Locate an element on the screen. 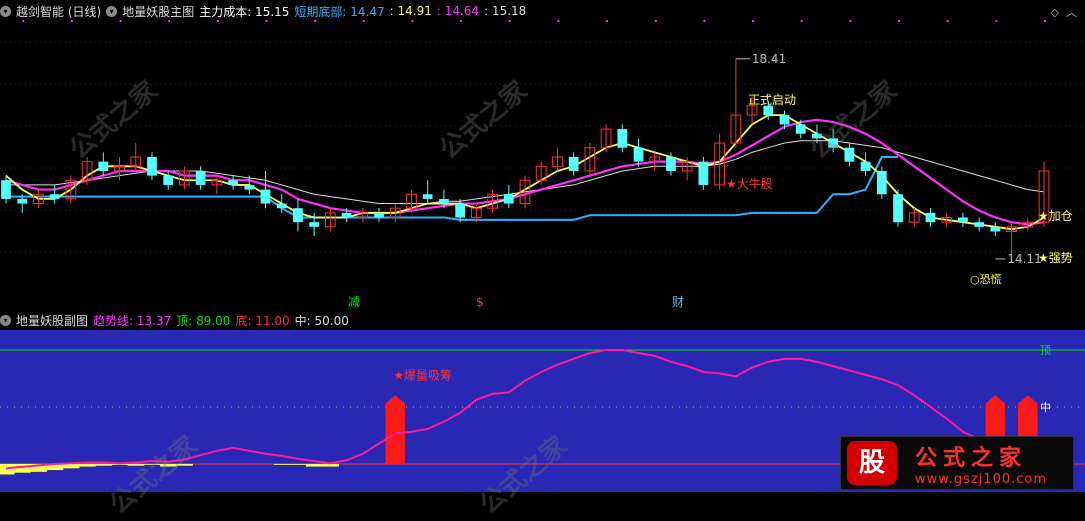 Image resolution: width=1085 pixels, height=521 pixels. bottom-level-label: 底: 11.00 is located at coordinates (262, 320).